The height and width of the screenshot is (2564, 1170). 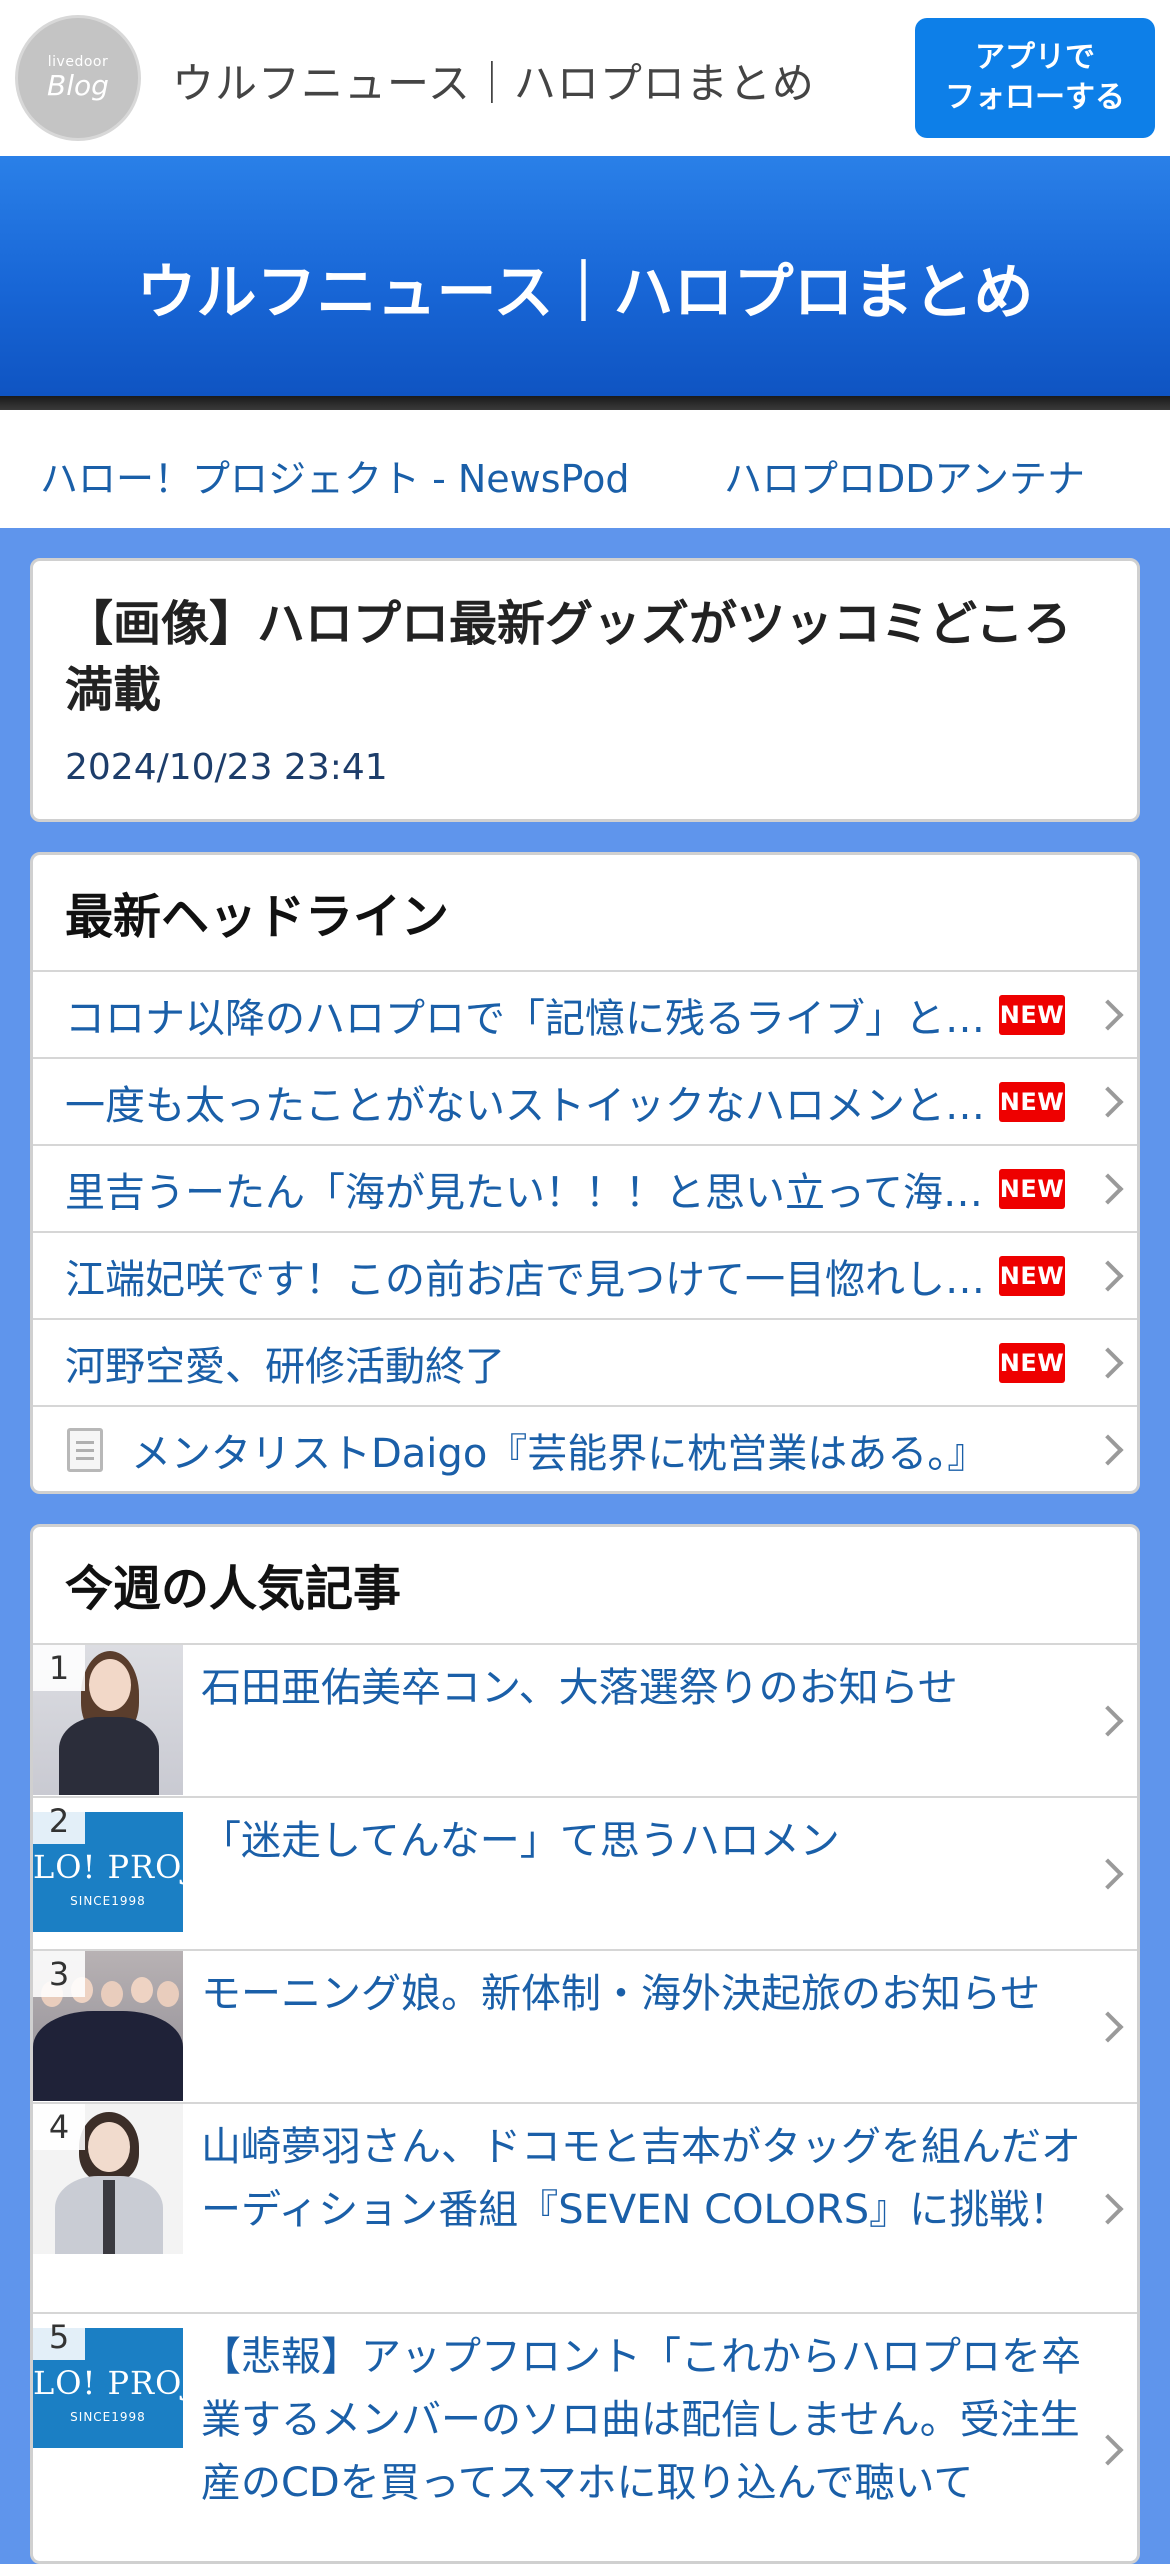 I want to click on livedoor-blog-logo: livedoor Blog, so click(x=78, y=78).